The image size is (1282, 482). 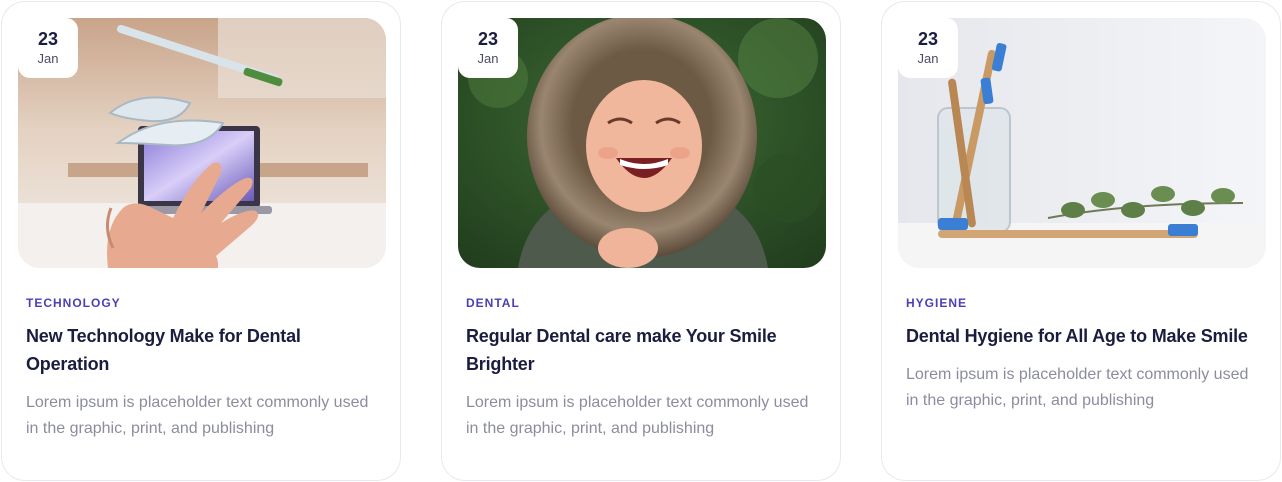 I want to click on post-category: DENTAL, so click(x=493, y=303).